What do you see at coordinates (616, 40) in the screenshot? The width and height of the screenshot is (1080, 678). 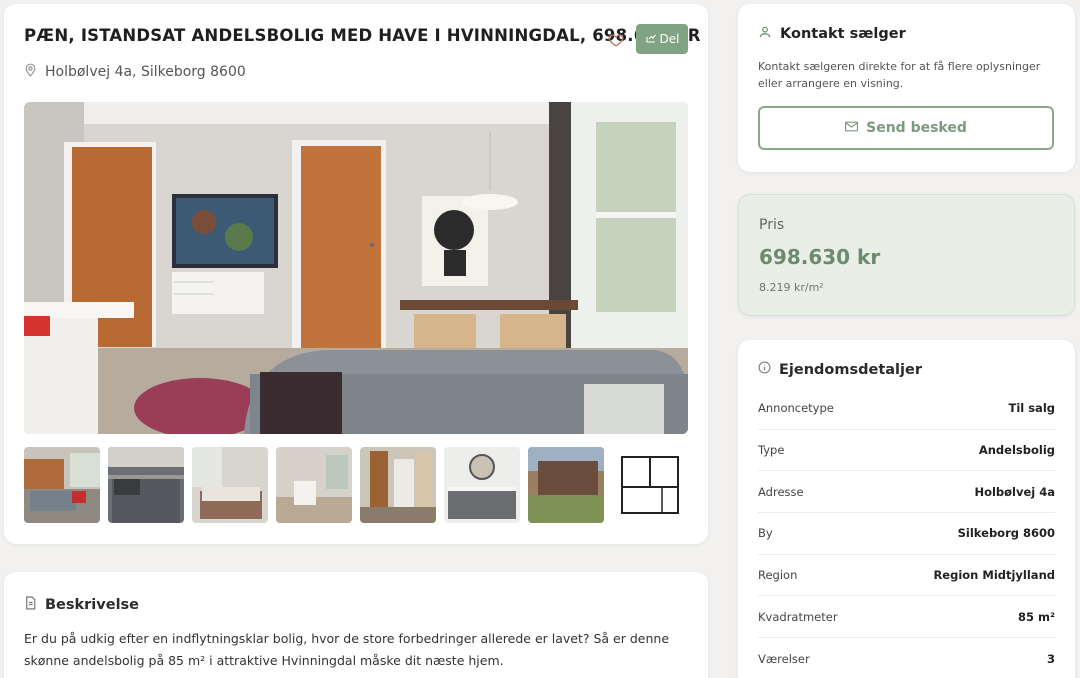 I see `heart-icon` at bounding box center [616, 40].